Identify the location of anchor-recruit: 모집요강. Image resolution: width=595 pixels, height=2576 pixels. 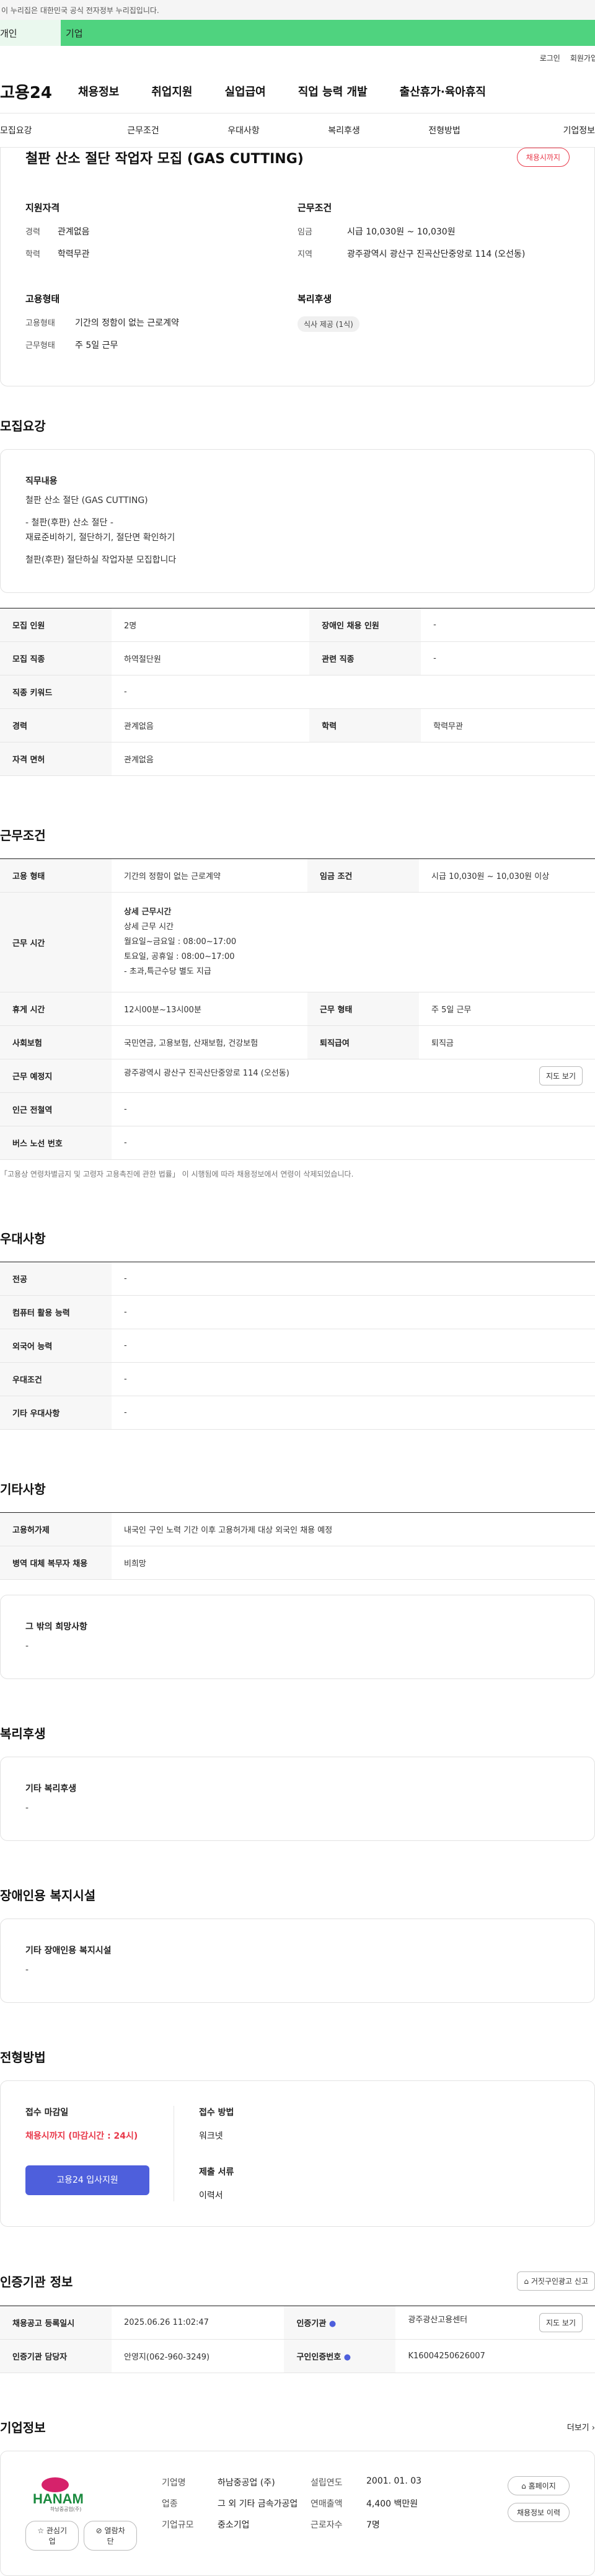
(46, 130).